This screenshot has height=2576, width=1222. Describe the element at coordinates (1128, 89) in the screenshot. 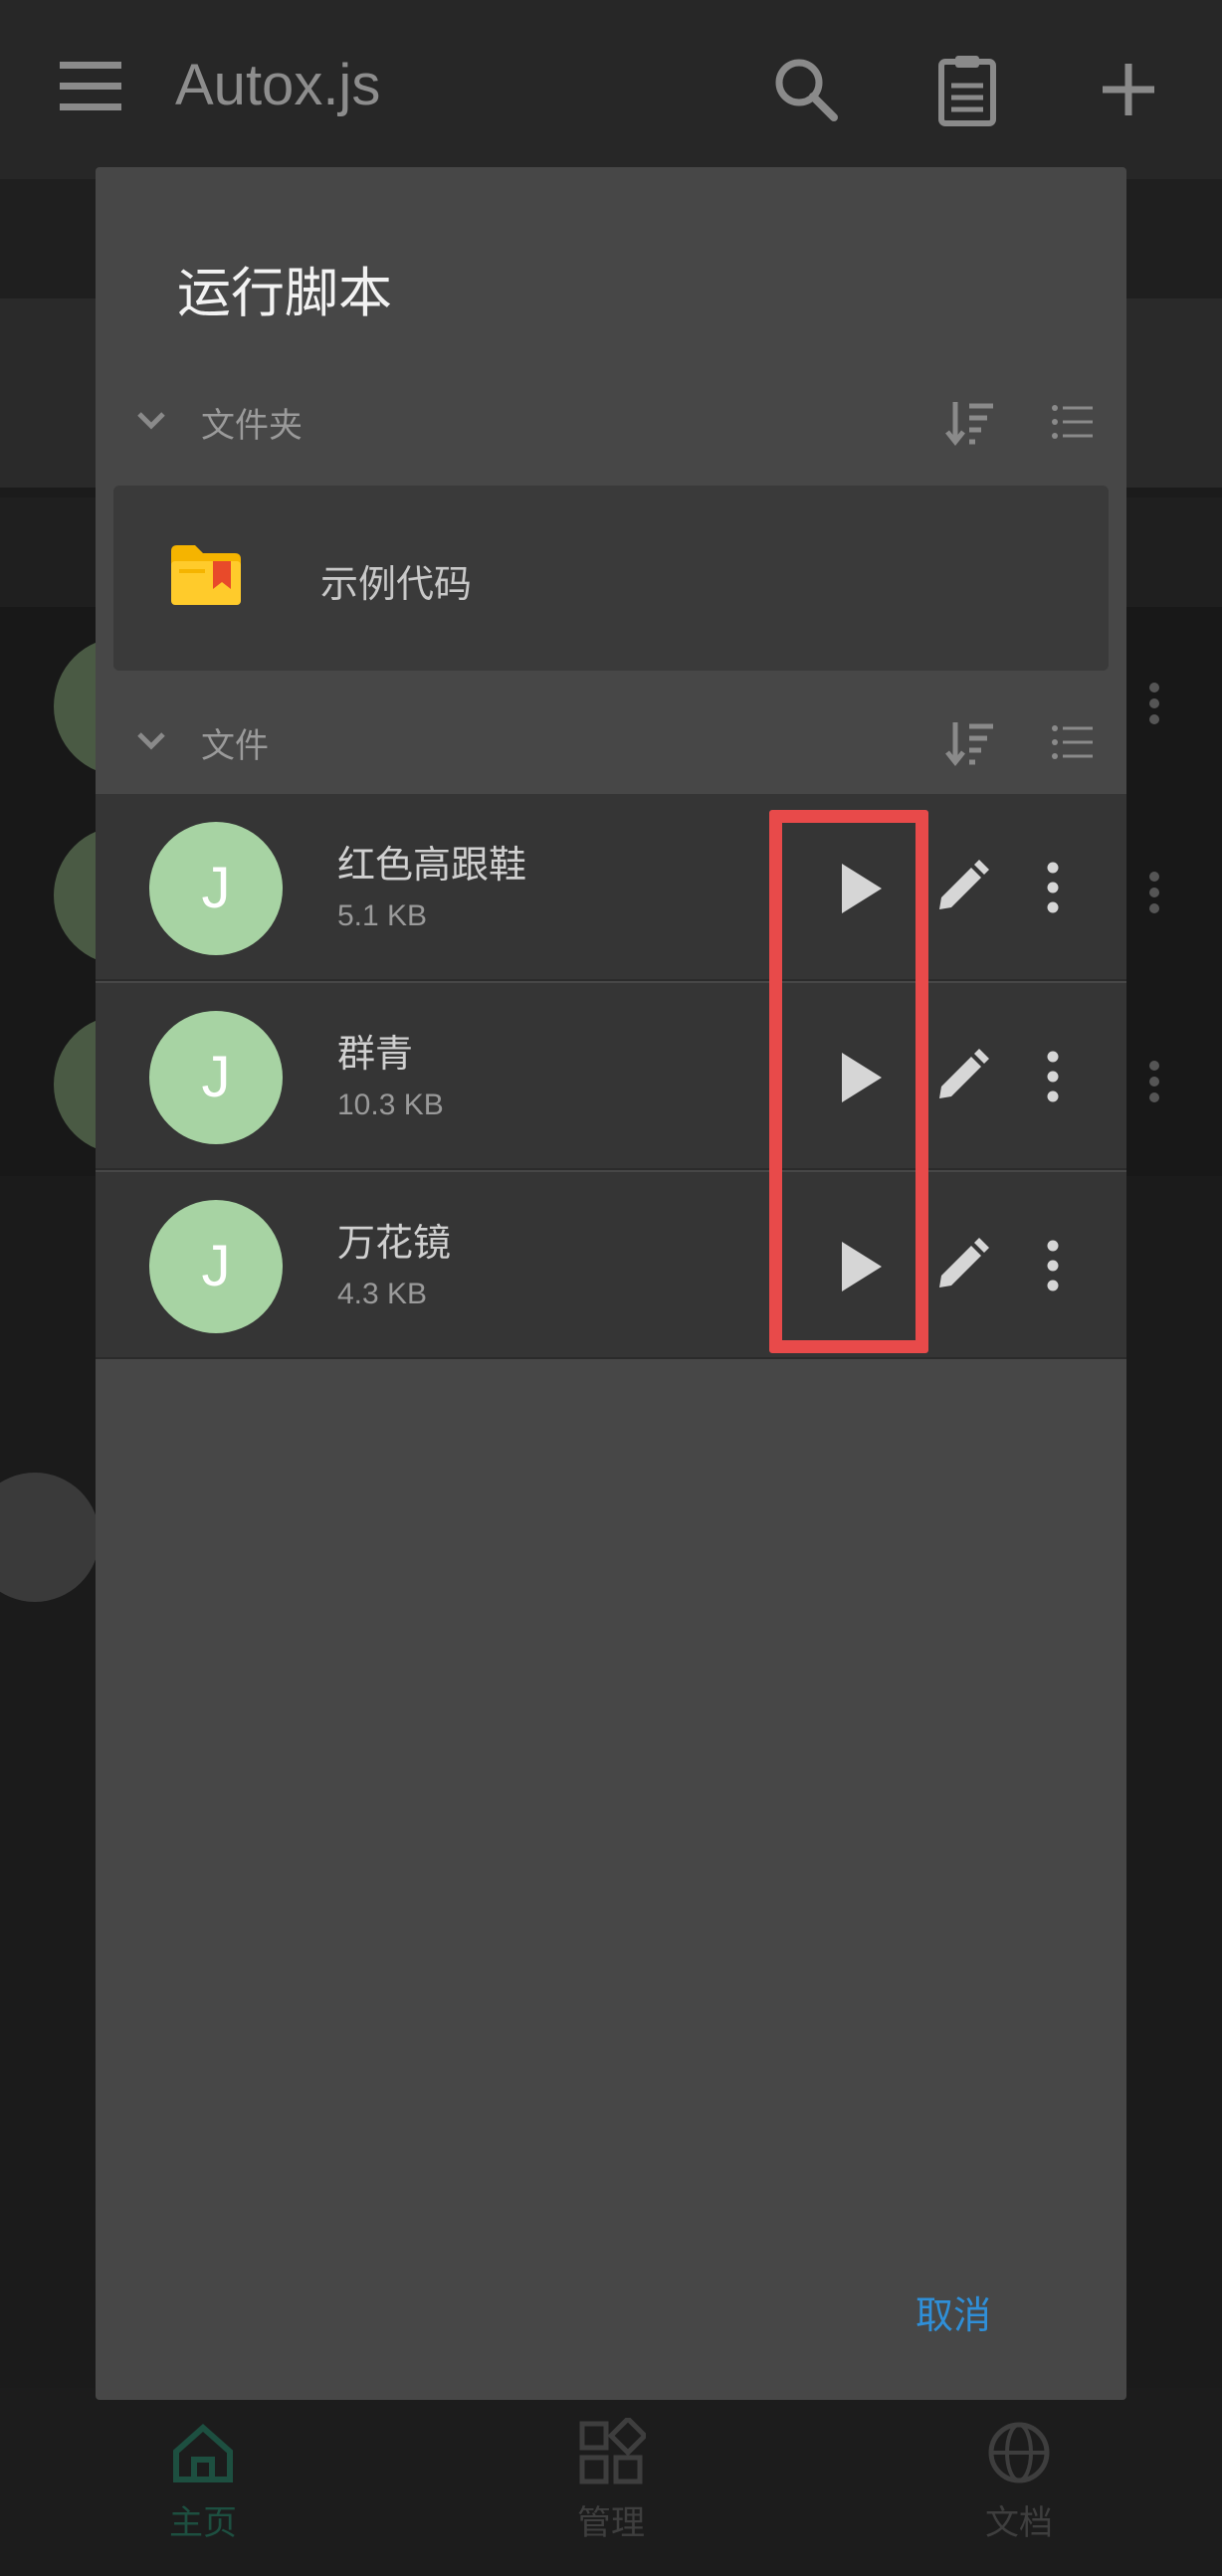

I see `plus-icon` at that location.